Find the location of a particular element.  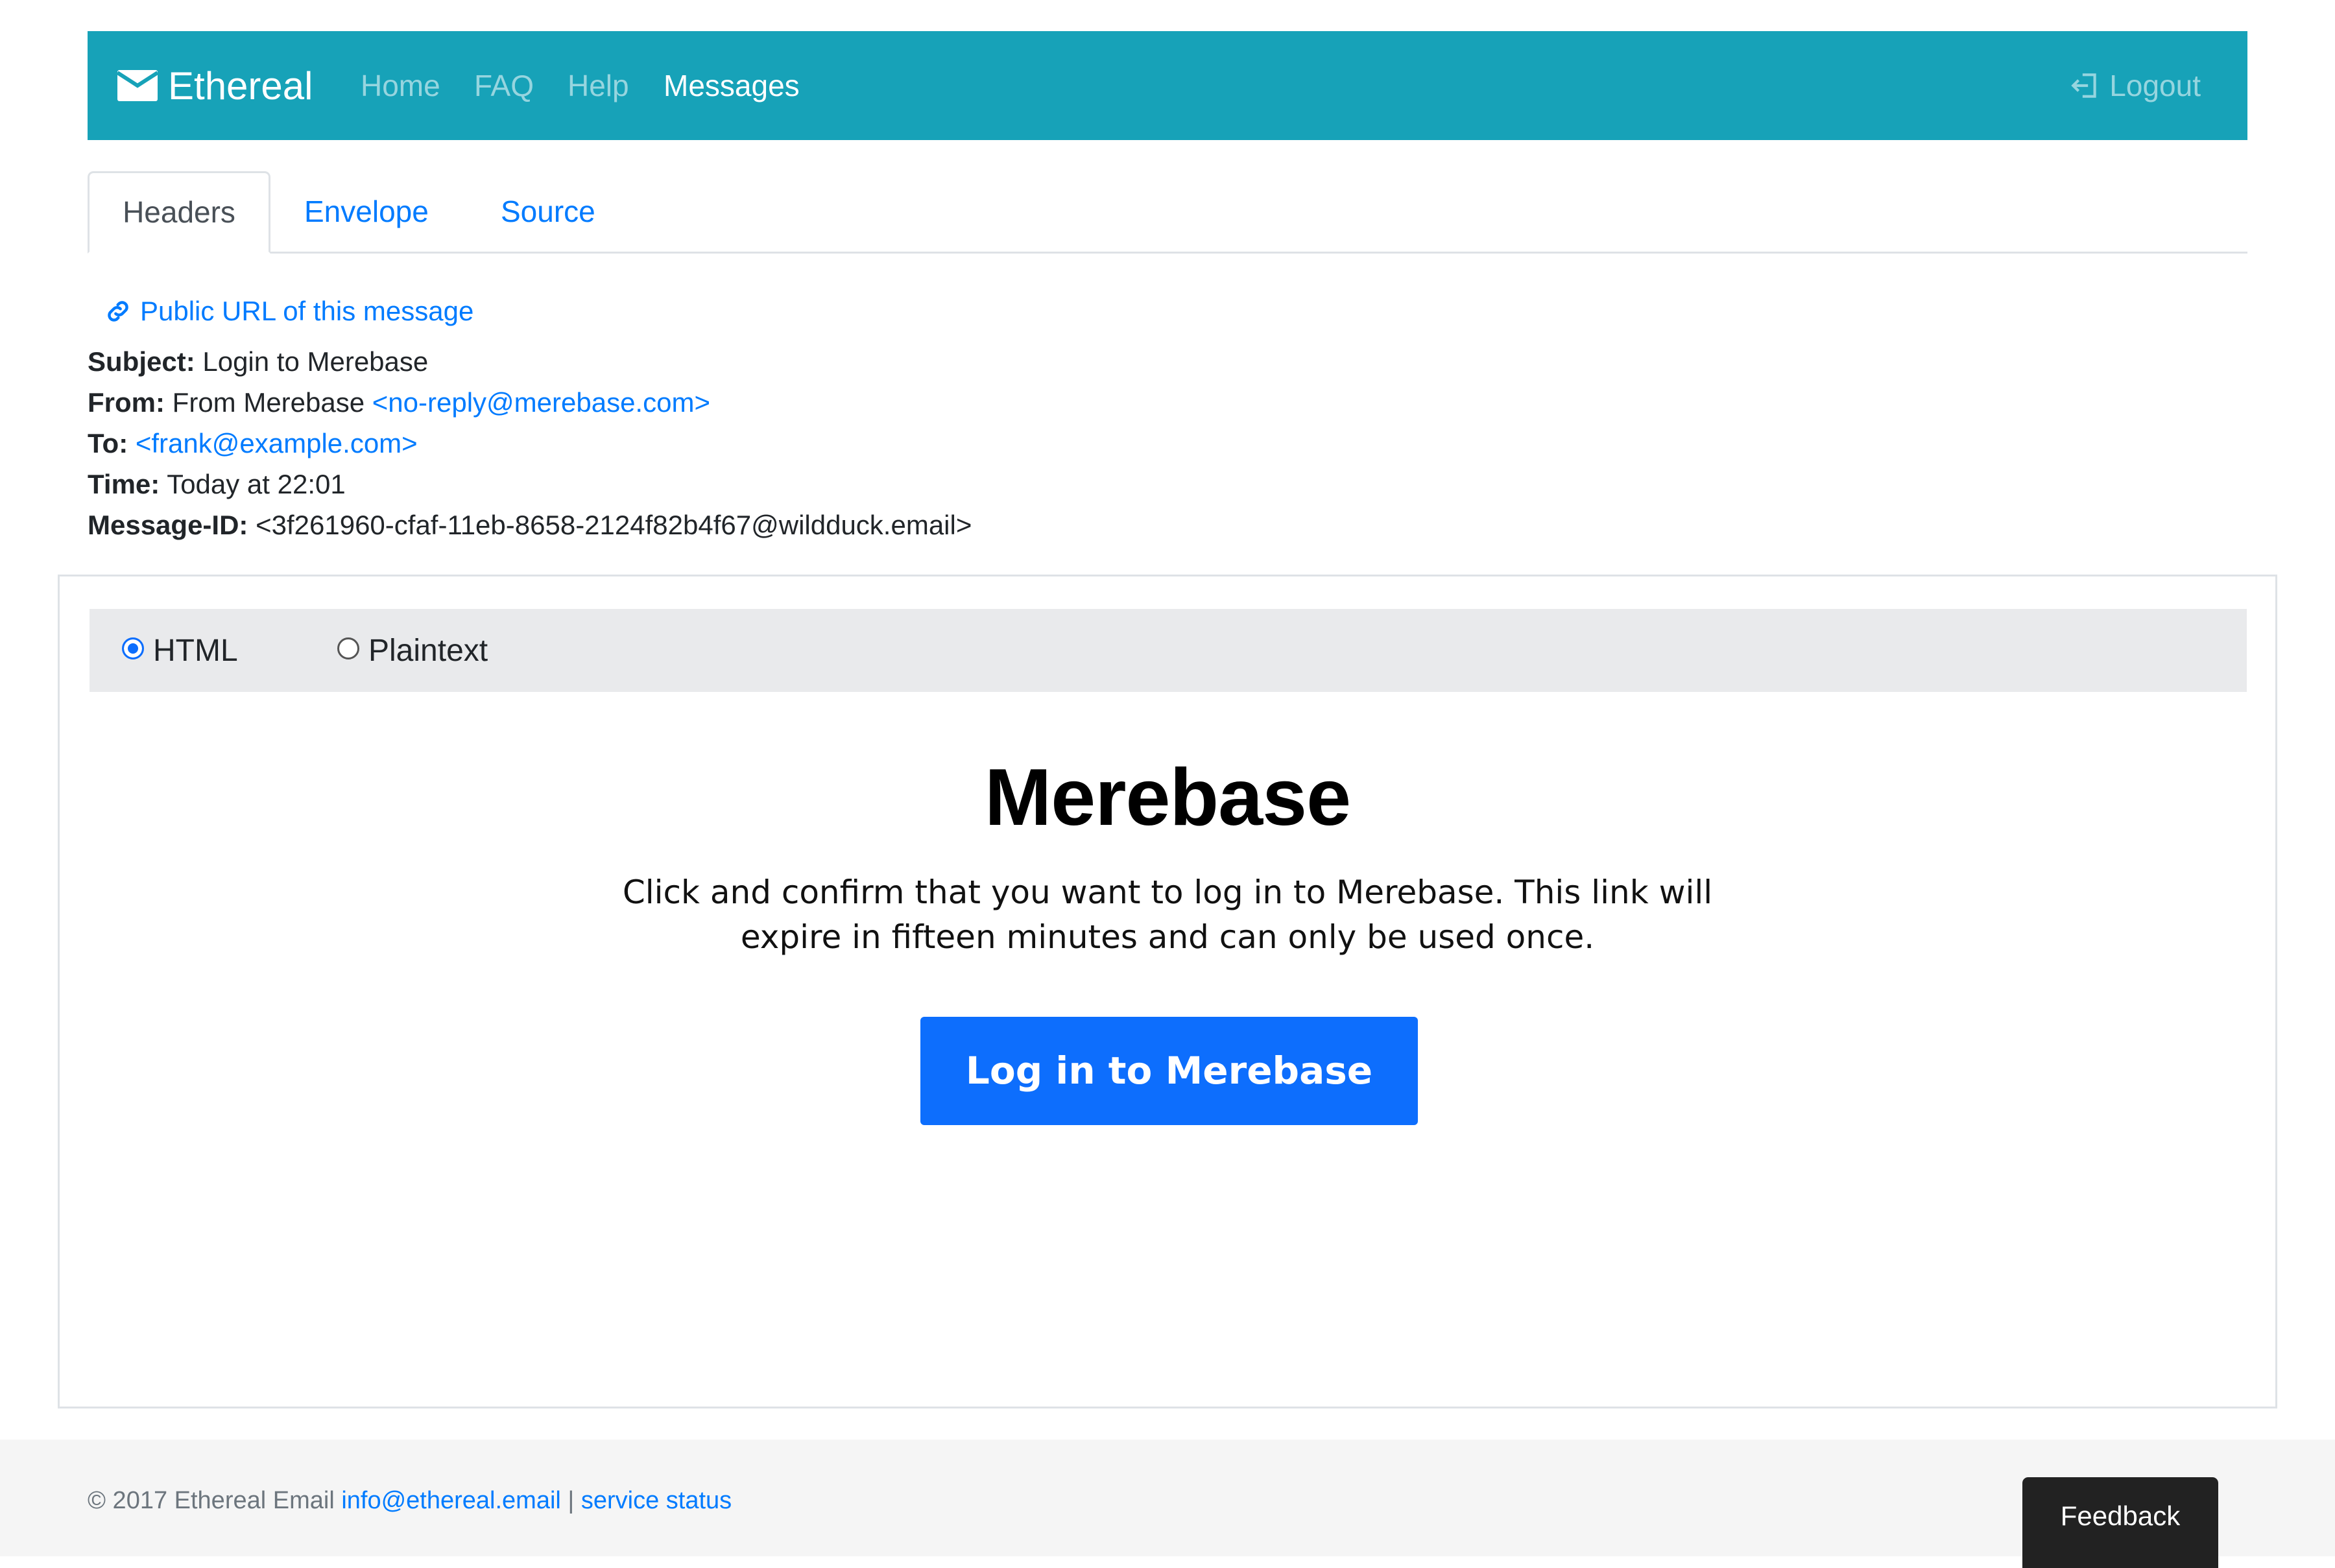

nav-home: Home is located at coordinates (401, 85).